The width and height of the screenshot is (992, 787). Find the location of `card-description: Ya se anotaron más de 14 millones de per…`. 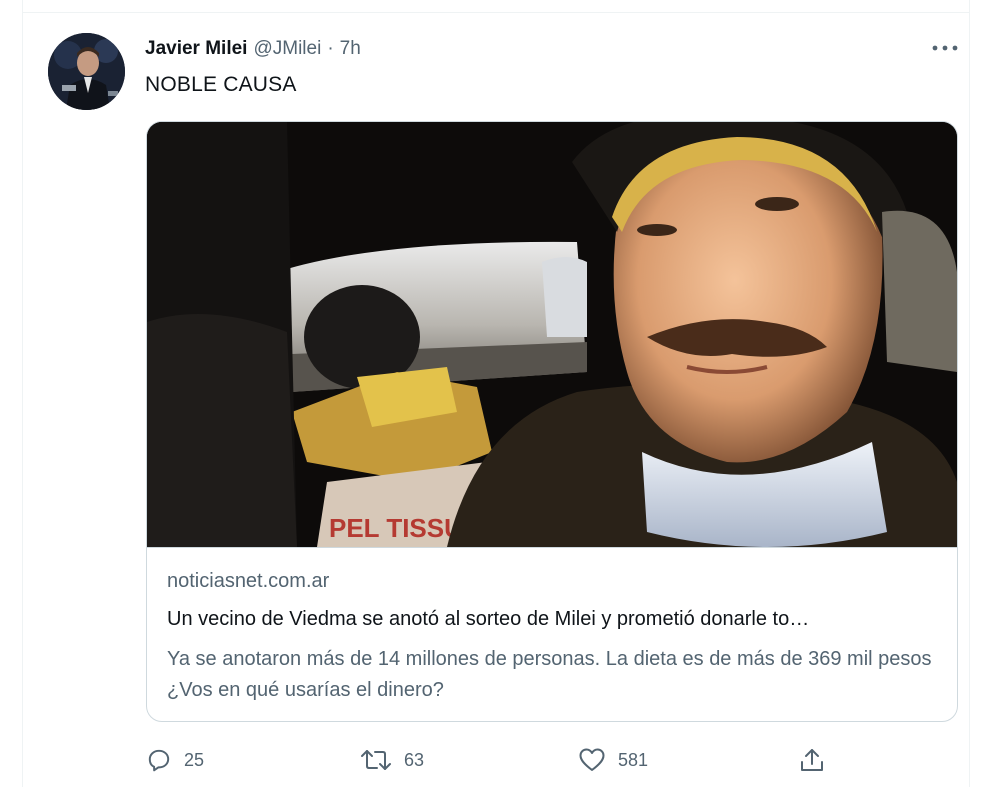

card-description: Ya se anotaron más de 14 millones de per… is located at coordinates (549, 674).